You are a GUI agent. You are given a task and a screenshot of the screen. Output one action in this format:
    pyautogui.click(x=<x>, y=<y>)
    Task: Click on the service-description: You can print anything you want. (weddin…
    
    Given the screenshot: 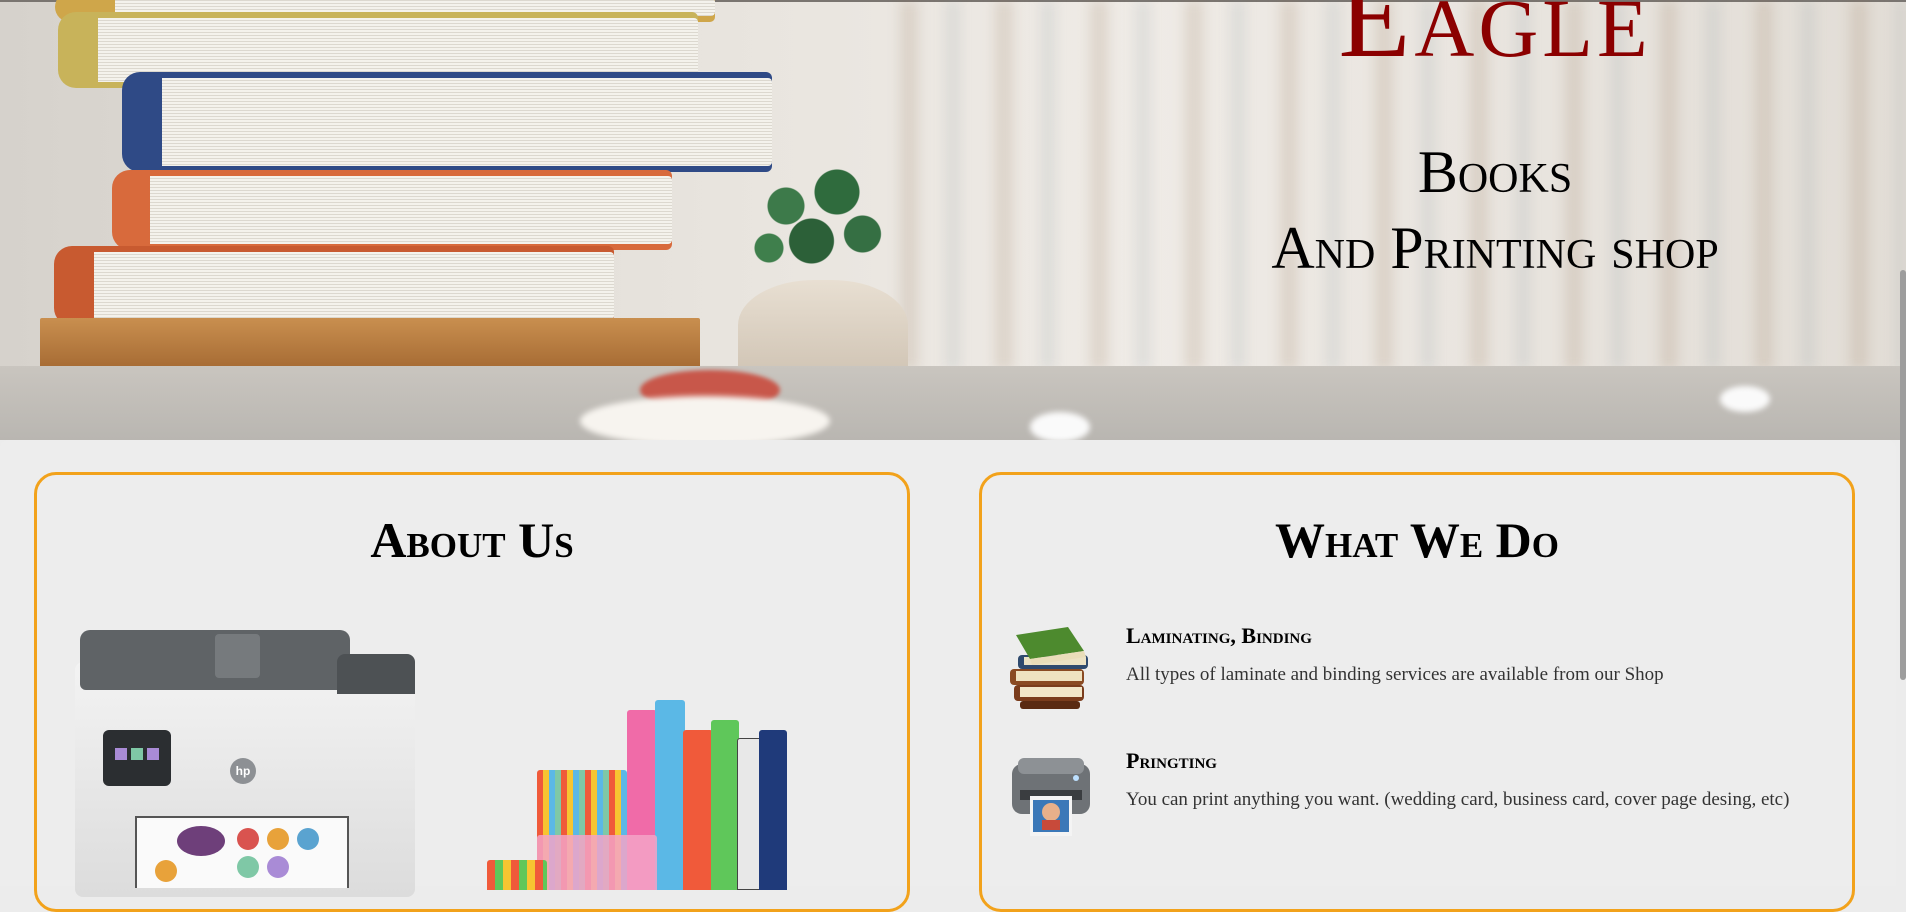 What is the action you would take?
    pyautogui.click(x=1458, y=799)
    